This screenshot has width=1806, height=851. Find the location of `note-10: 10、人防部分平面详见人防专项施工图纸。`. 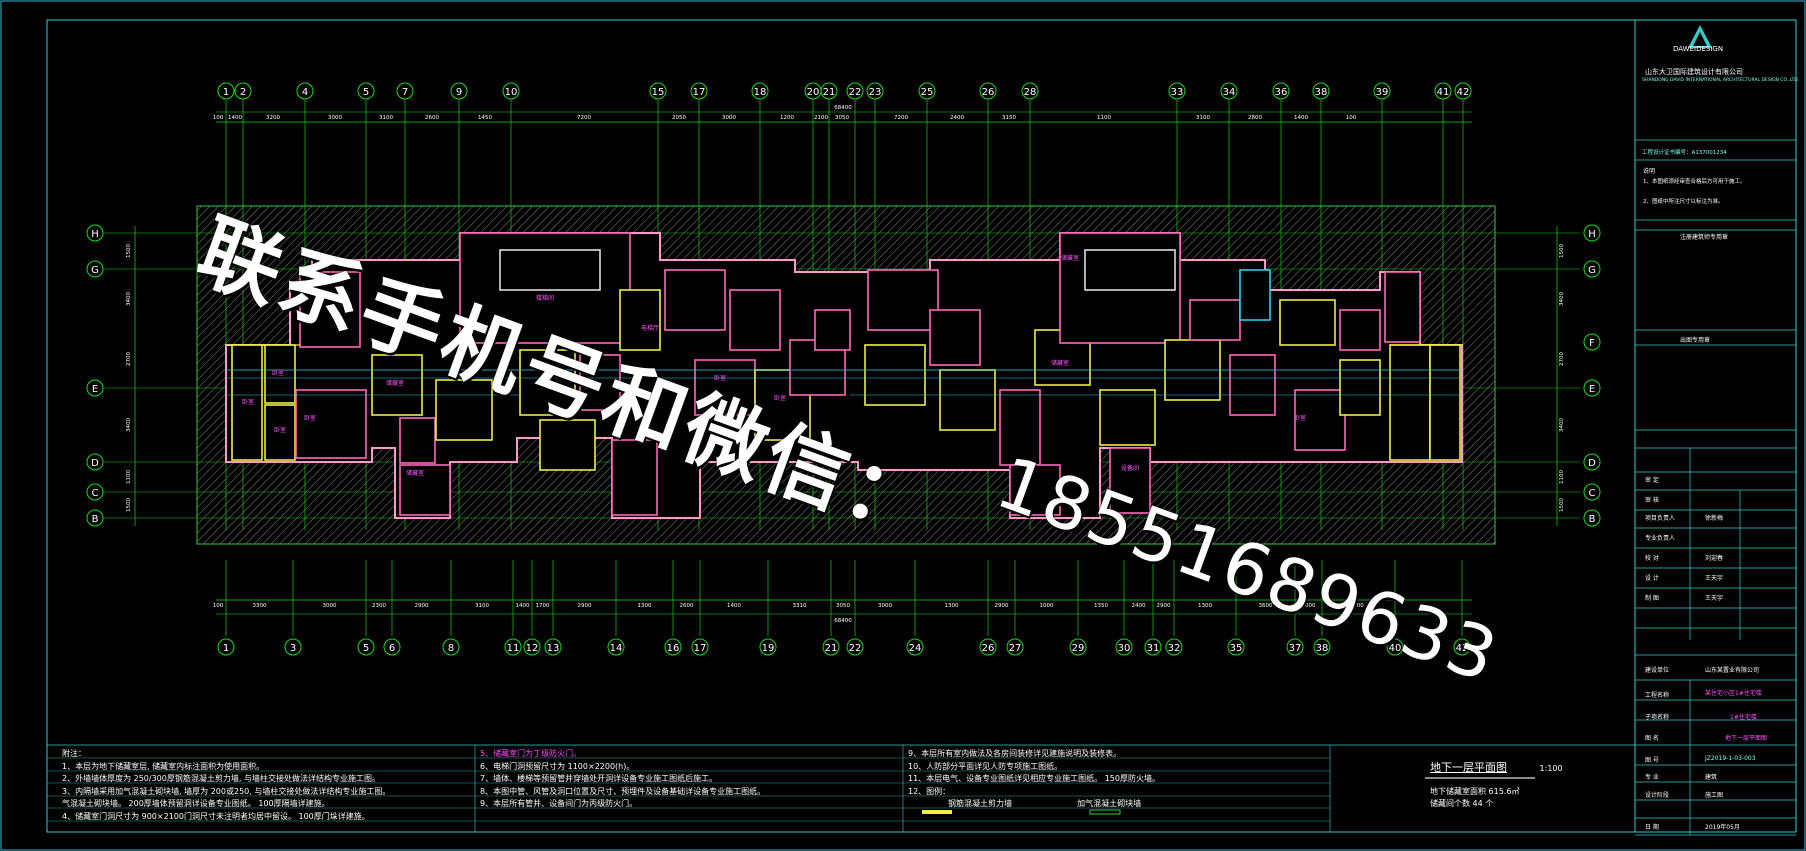

note-10: 10、人防部分平面详见人防专项施工图纸。 is located at coordinates (985, 766).